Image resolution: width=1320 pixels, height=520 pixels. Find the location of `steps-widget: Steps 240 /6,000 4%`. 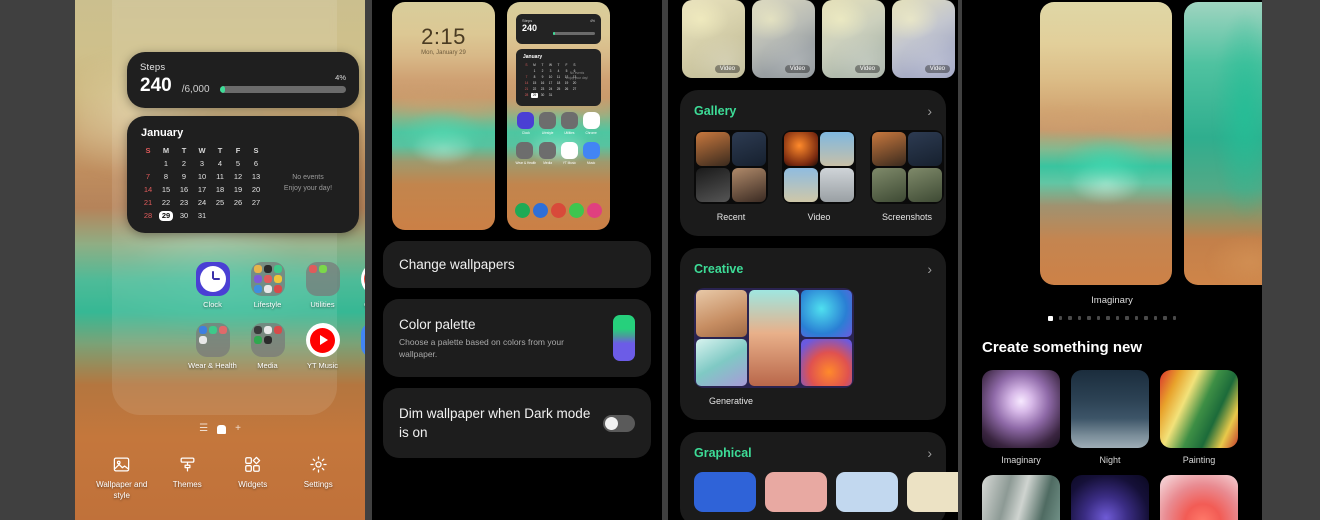

steps-widget: Steps 240 /6,000 4% is located at coordinates (243, 80).